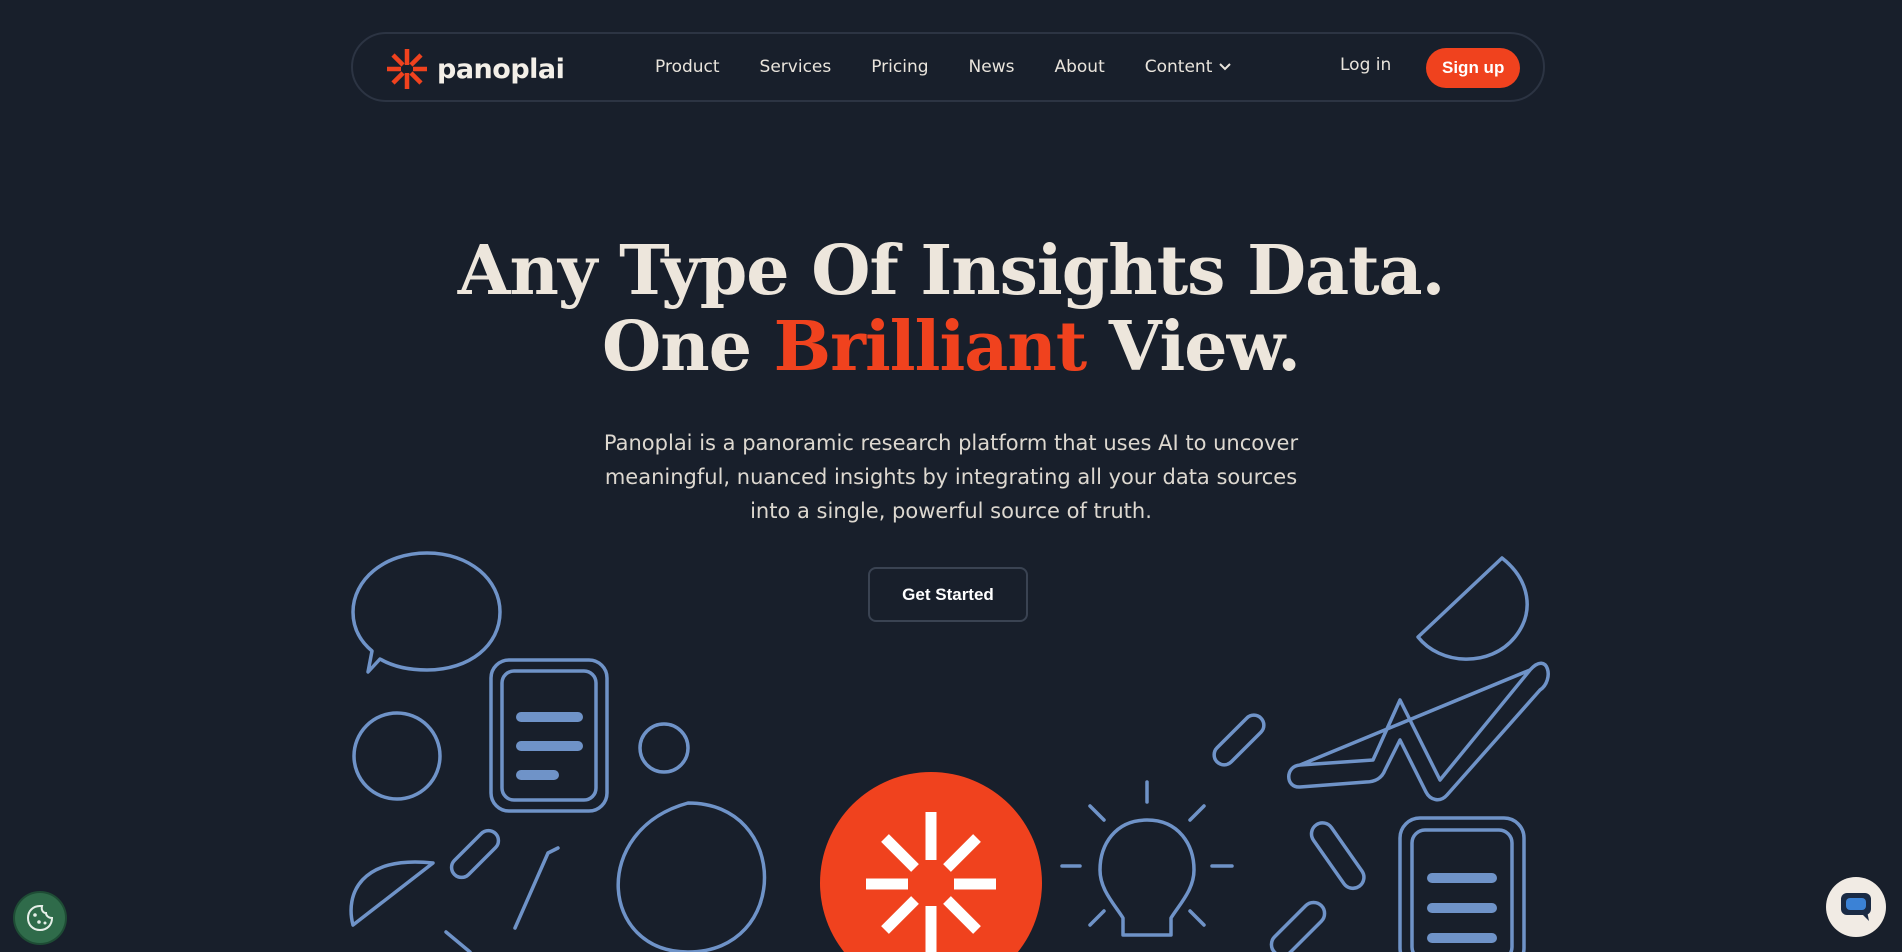 The height and width of the screenshot is (952, 1902). What do you see at coordinates (502, 899) in the screenshot?
I see `trend-line-icon` at bounding box center [502, 899].